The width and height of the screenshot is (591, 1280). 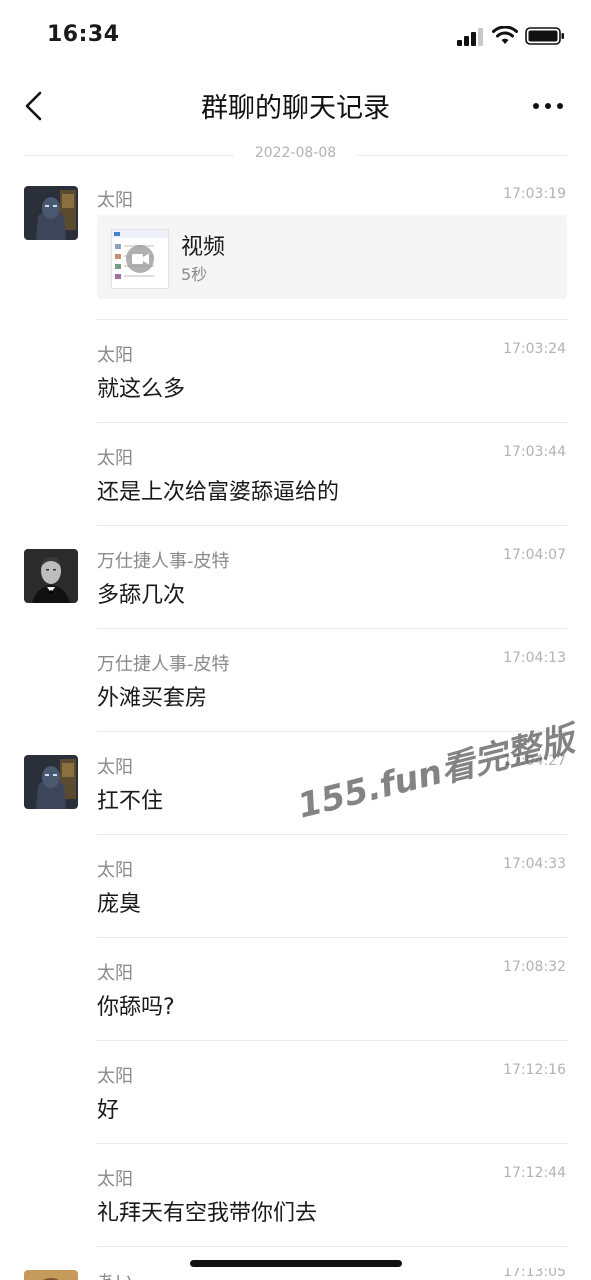 I want to click on more-options-icon, so click(x=548, y=106).